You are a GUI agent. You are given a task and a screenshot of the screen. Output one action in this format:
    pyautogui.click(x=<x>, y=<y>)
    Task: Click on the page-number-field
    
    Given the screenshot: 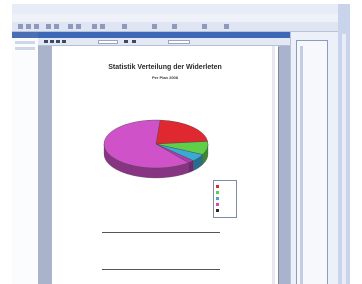 What is the action you would take?
    pyautogui.click(x=108, y=42)
    